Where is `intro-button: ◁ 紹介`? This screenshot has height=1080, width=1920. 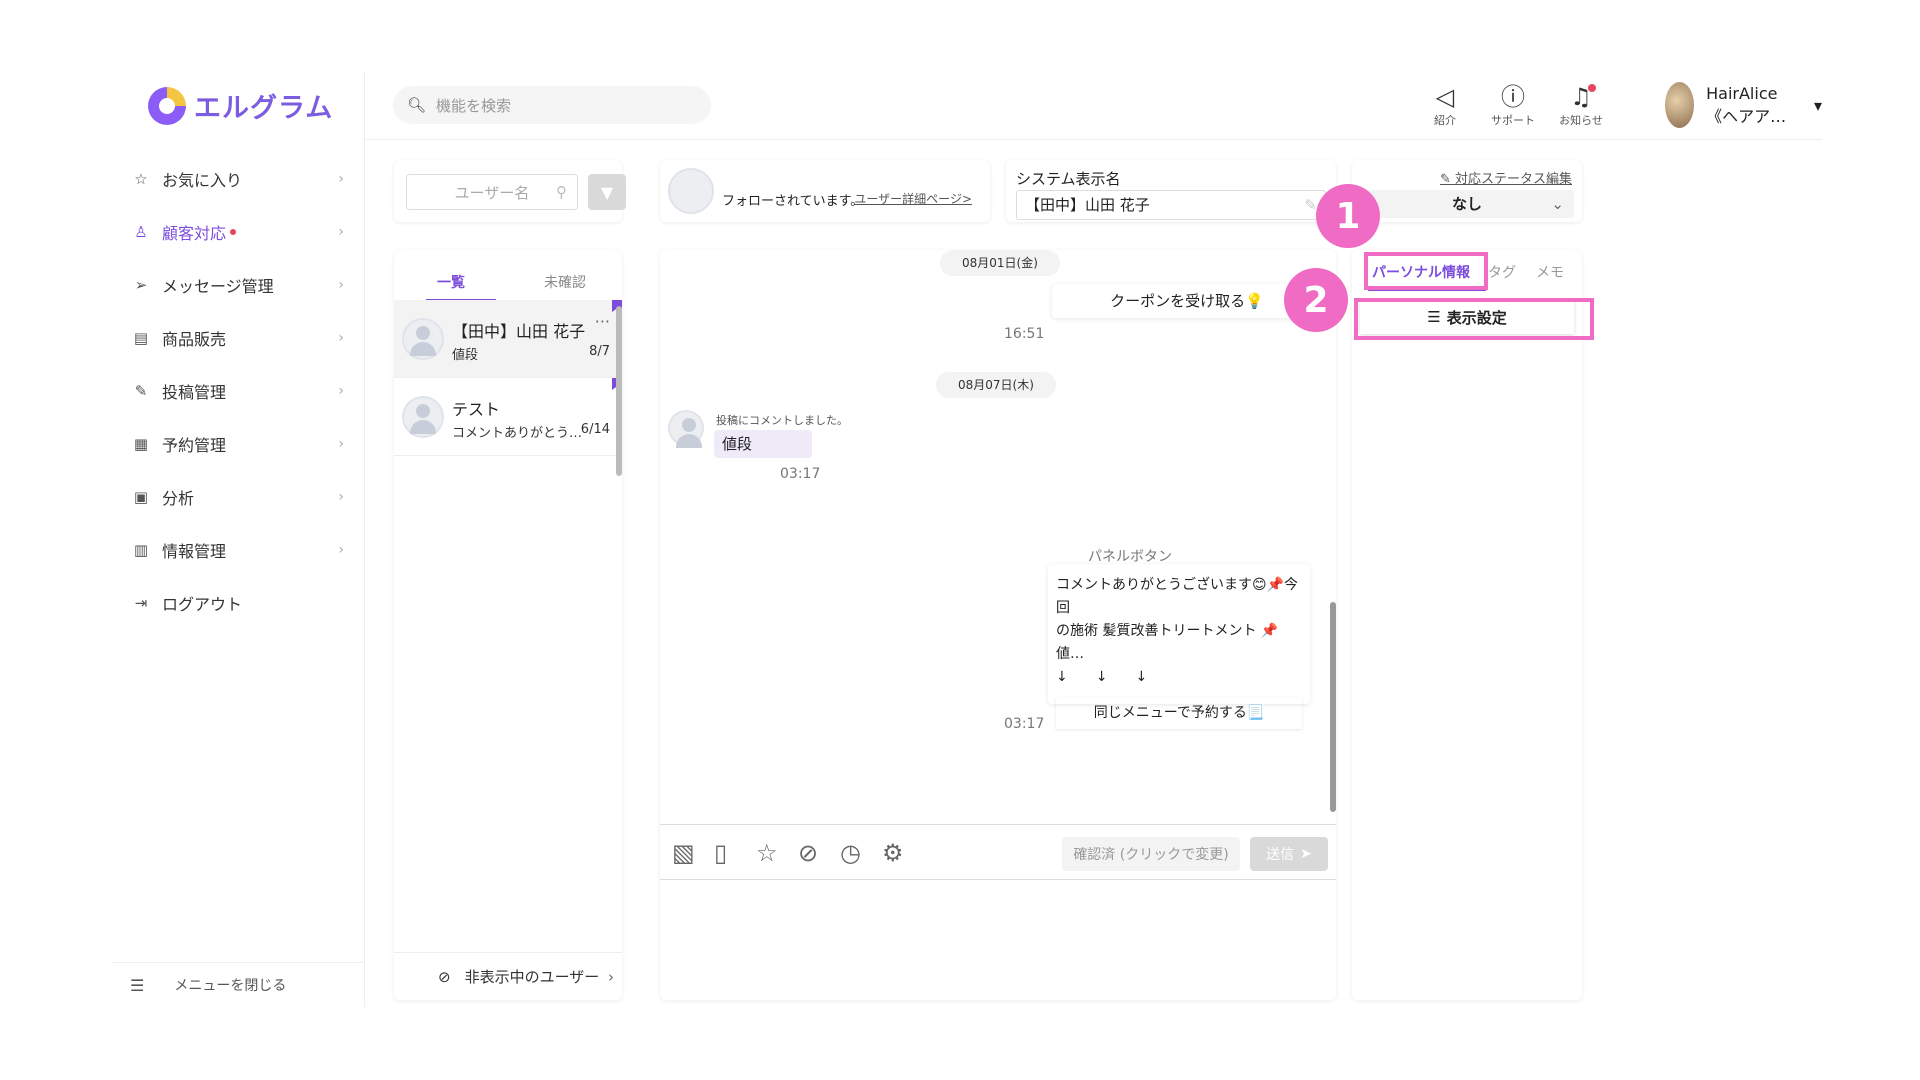
intro-button: ◁ 紹介 is located at coordinates (1445, 105).